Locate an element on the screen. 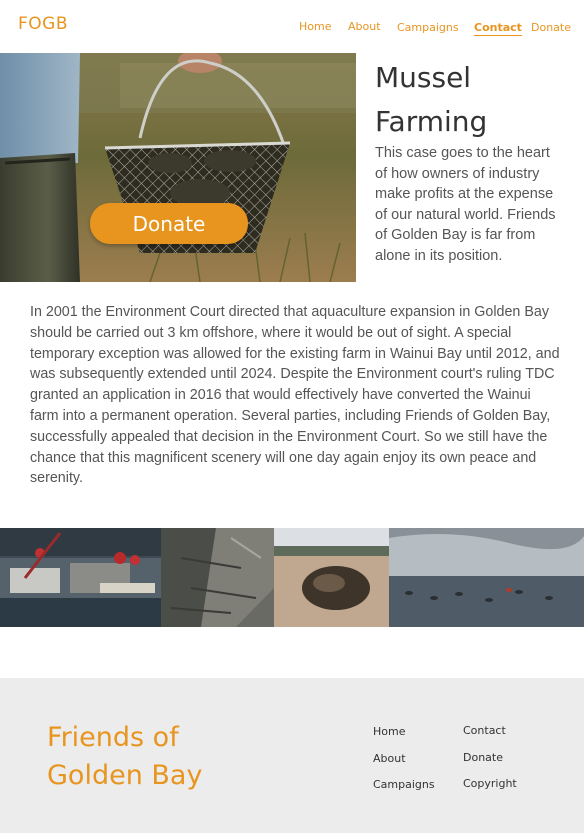 This screenshot has height=833, width=584. footer-brand: Friends of Golden Bay is located at coordinates (124, 757).